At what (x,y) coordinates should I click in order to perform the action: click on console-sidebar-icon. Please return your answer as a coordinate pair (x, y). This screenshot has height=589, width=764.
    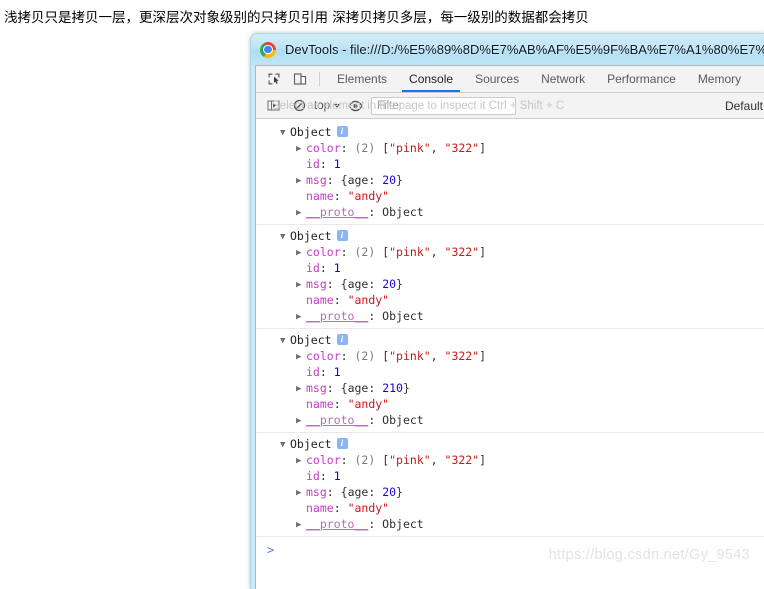
    Looking at the image, I should click on (273, 105).